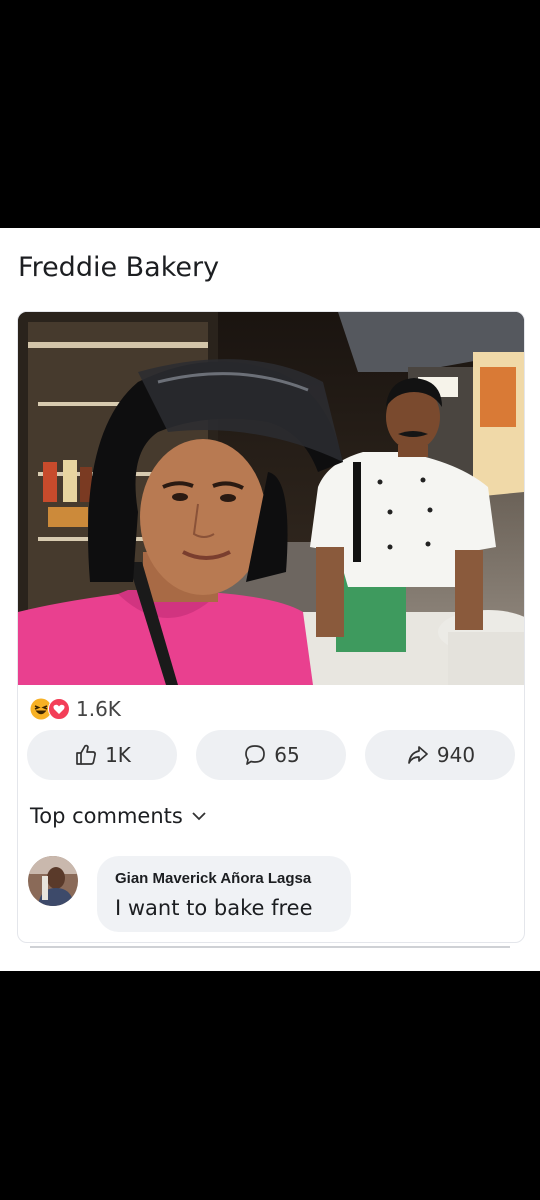 The image size is (540, 1200). I want to click on comment-icon, so click(255, 755).